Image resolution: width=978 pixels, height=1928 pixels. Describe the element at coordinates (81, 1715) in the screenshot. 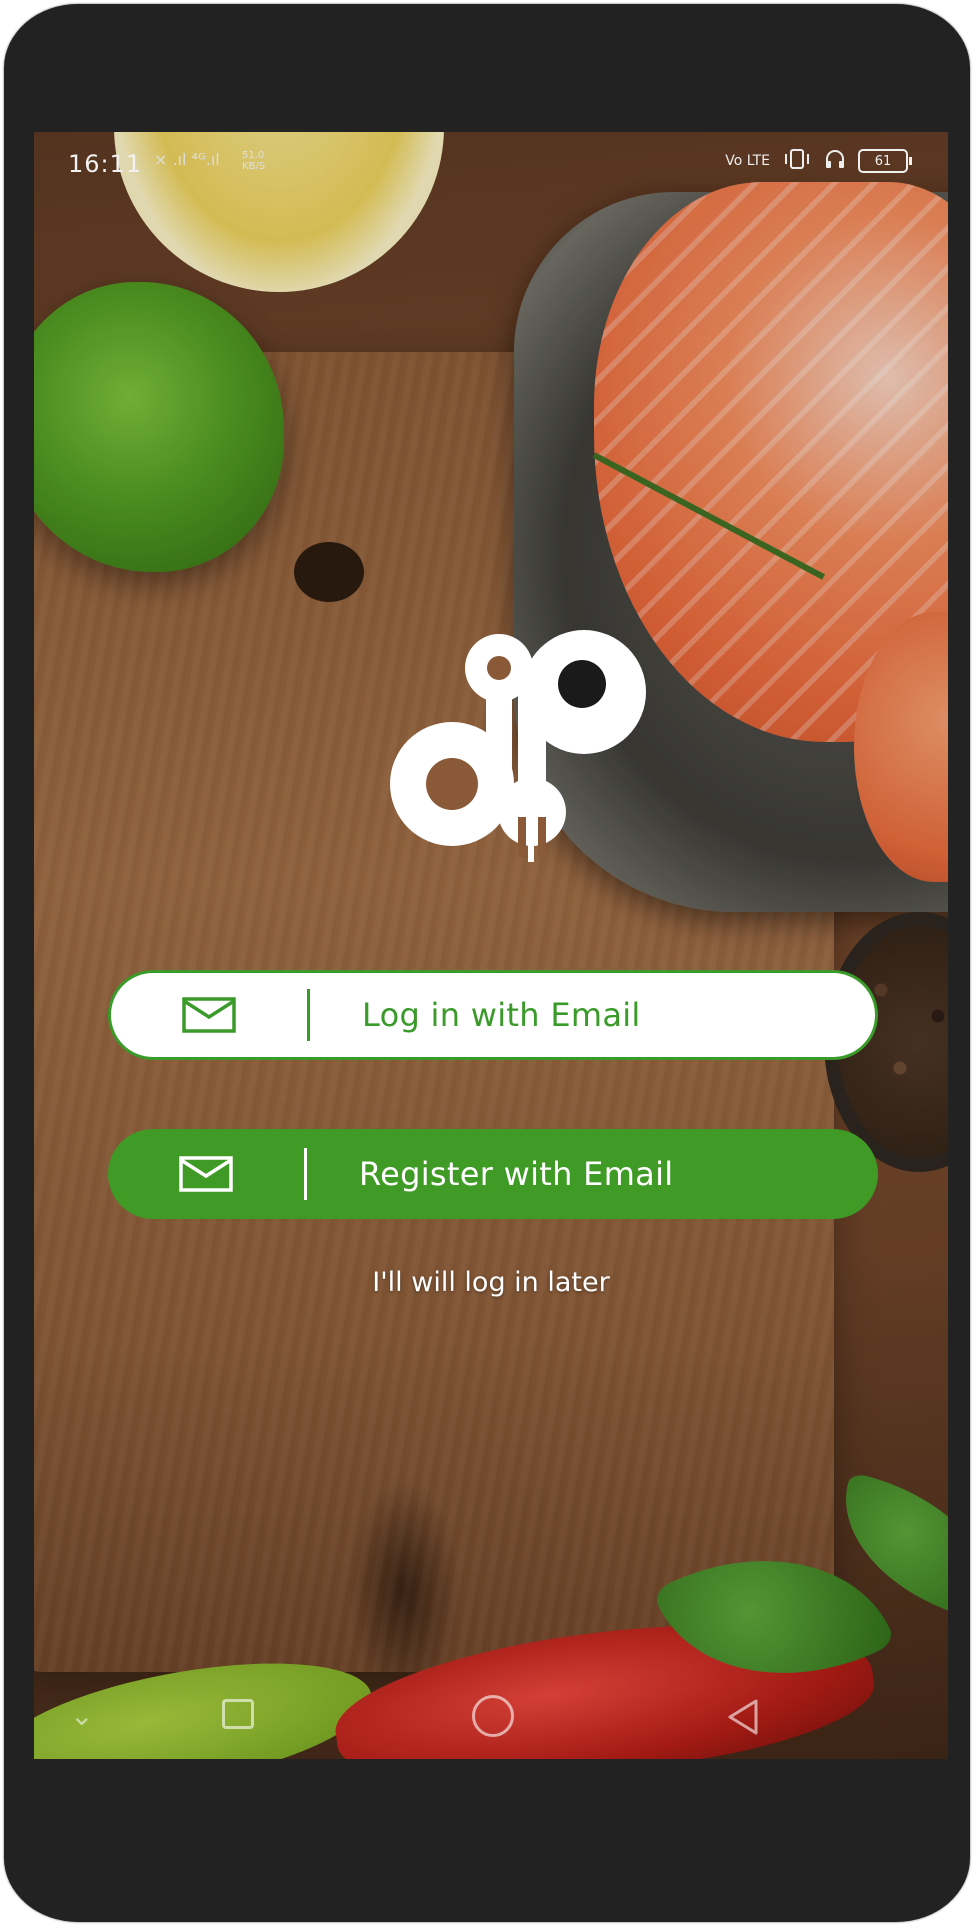

I see `chevron-down-icon: ⌄` at that location.